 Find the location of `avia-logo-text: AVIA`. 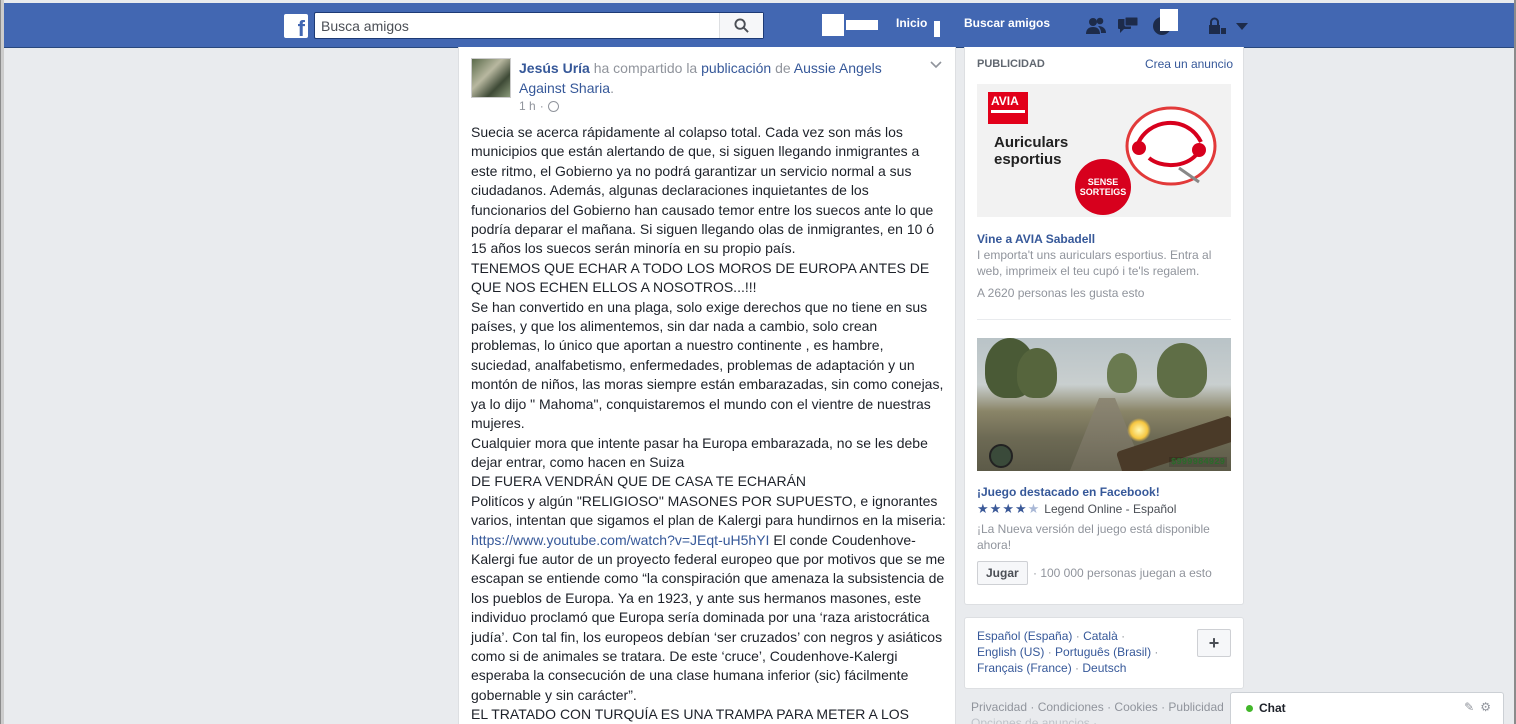

avia-logo-text: AVIA is located at coordinates (1005, 101).